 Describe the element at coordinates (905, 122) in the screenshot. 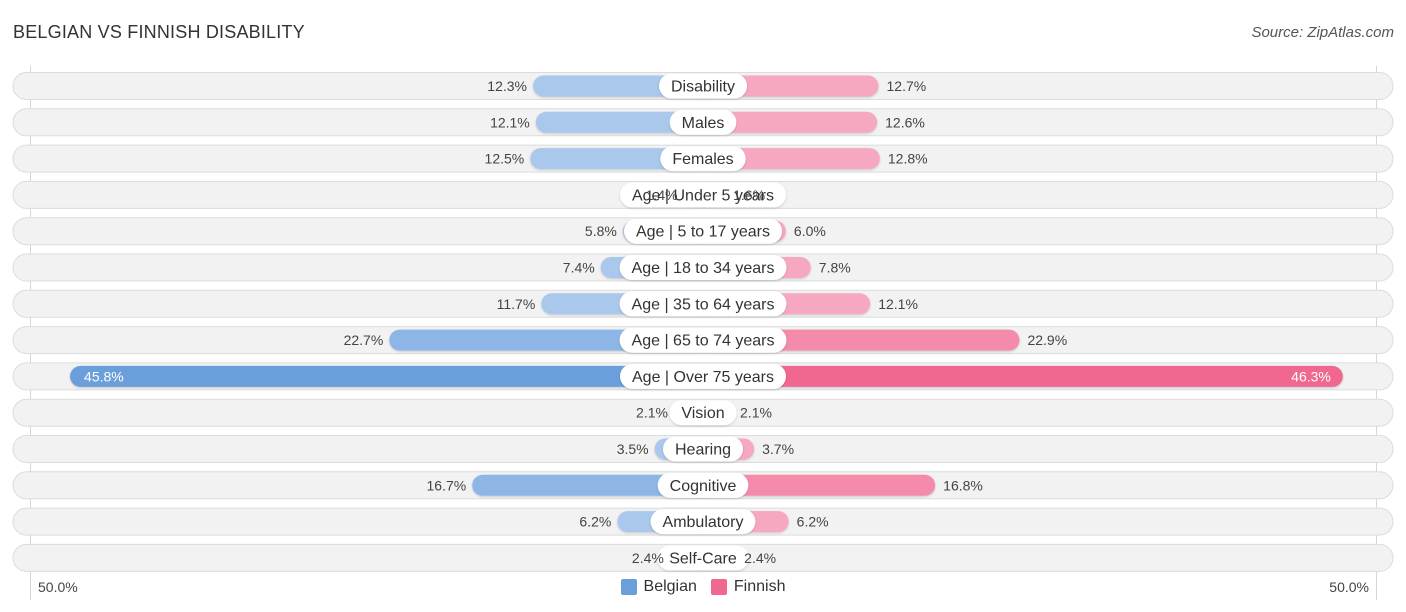

I see `value-label-finnish: 12.6%` at that location.